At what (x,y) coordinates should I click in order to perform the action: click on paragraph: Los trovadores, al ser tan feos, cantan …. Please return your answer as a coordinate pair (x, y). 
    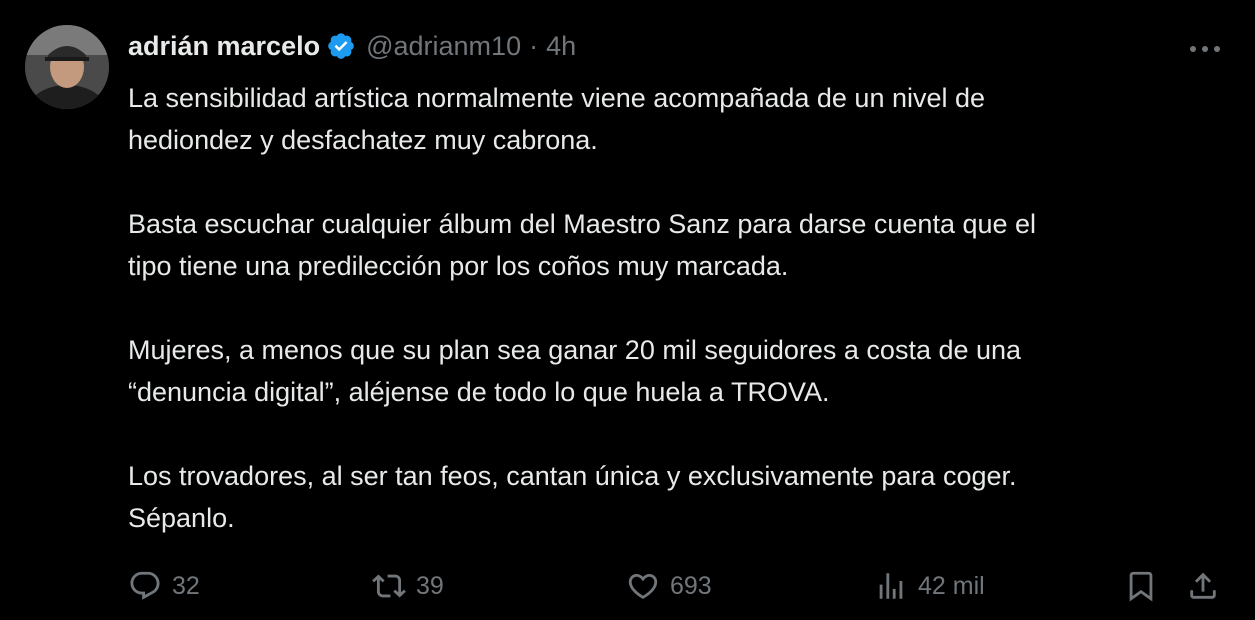
    Looking at the image, I should click on (683, 497).